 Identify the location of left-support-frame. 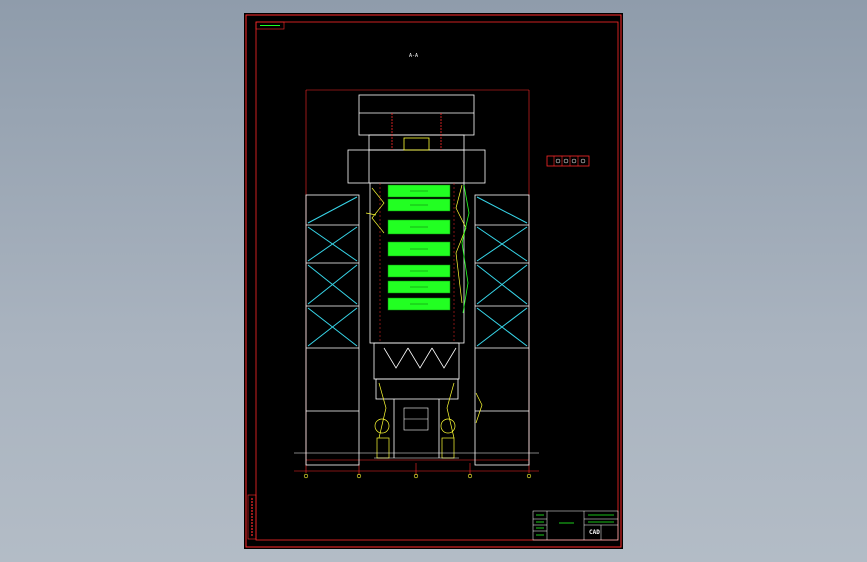
(332, 330).